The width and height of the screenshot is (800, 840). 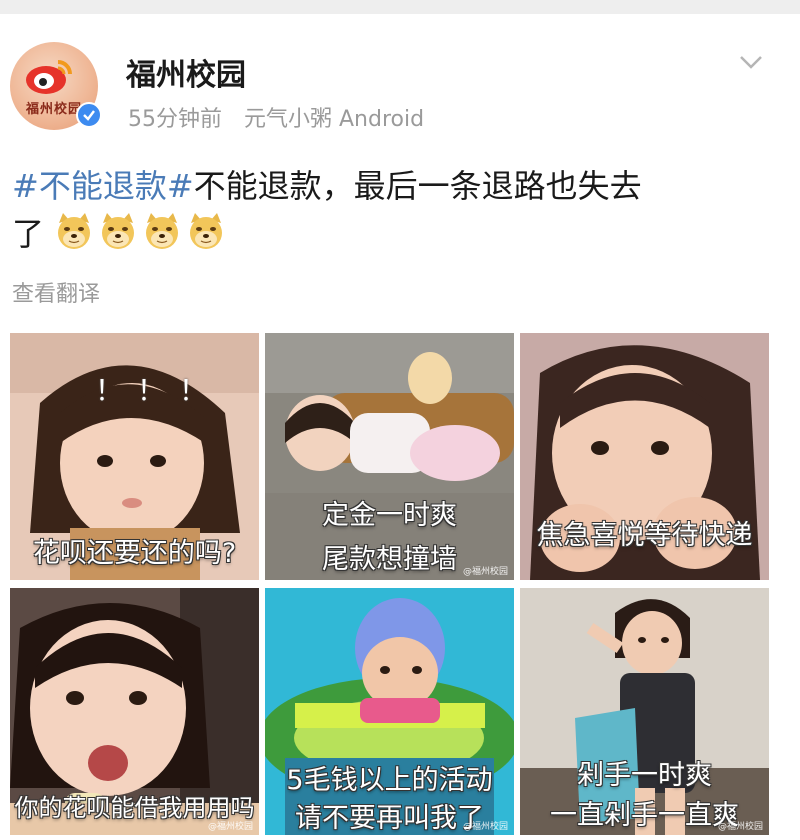 I want to click on post-body-tail: 了, so click(x=28, y=234).